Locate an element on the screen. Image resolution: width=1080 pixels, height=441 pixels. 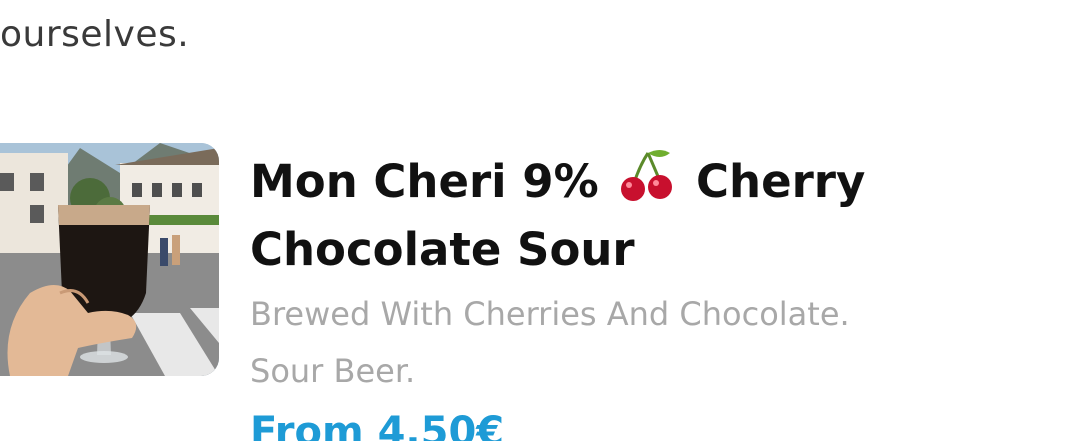
beer-photo is located at coordinates (109, 259).